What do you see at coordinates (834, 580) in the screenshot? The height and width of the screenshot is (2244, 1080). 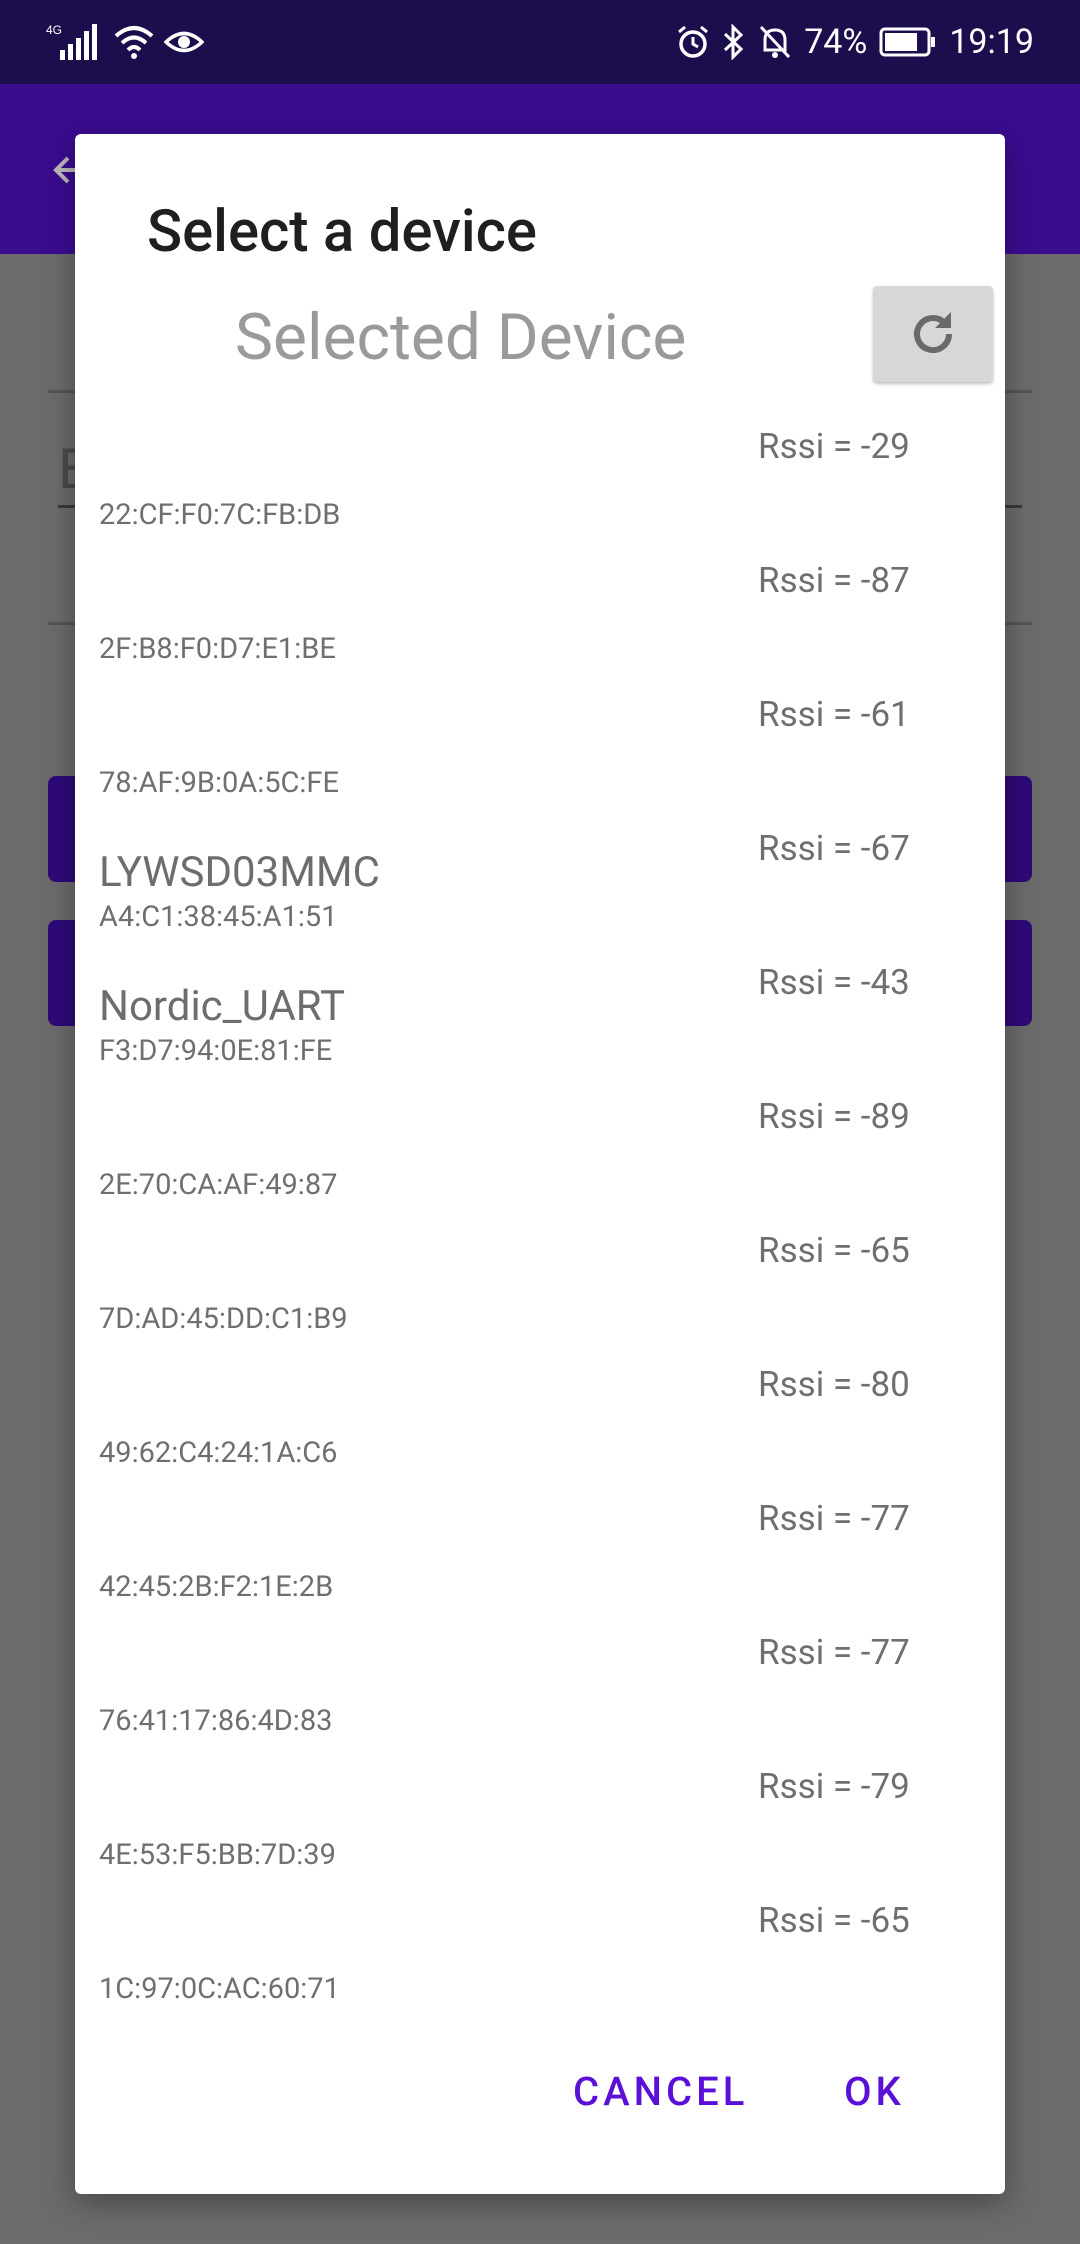 I see `device-rssi: Rssi = -87` at bounding box center [834, 580].